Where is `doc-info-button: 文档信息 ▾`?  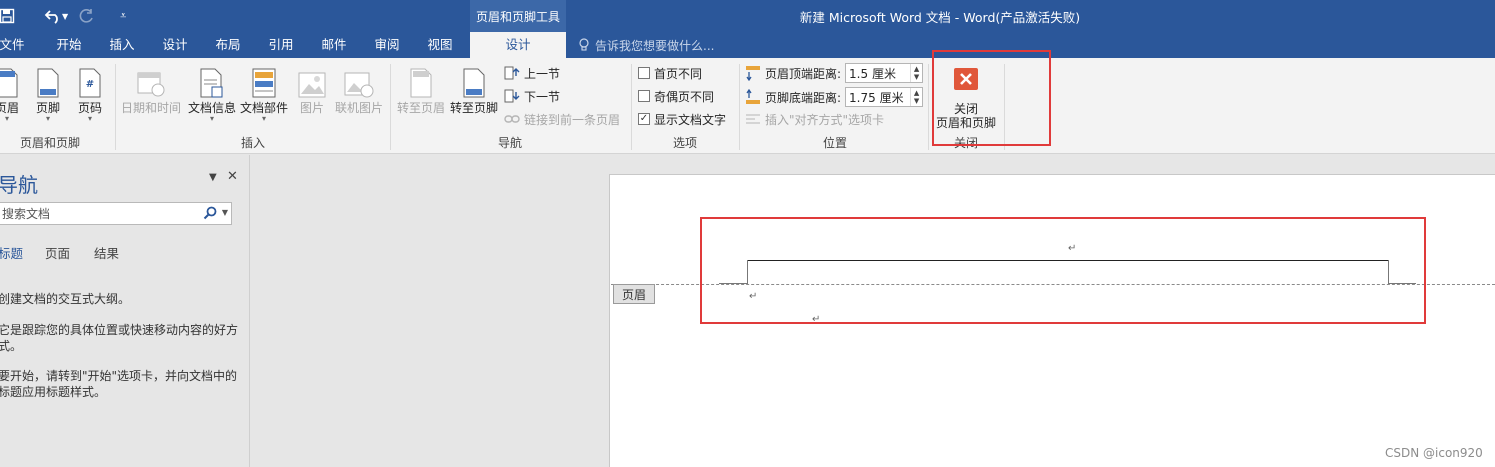
doc-info-button: 文档信息 ▾ is located at coordinates (212, 93).